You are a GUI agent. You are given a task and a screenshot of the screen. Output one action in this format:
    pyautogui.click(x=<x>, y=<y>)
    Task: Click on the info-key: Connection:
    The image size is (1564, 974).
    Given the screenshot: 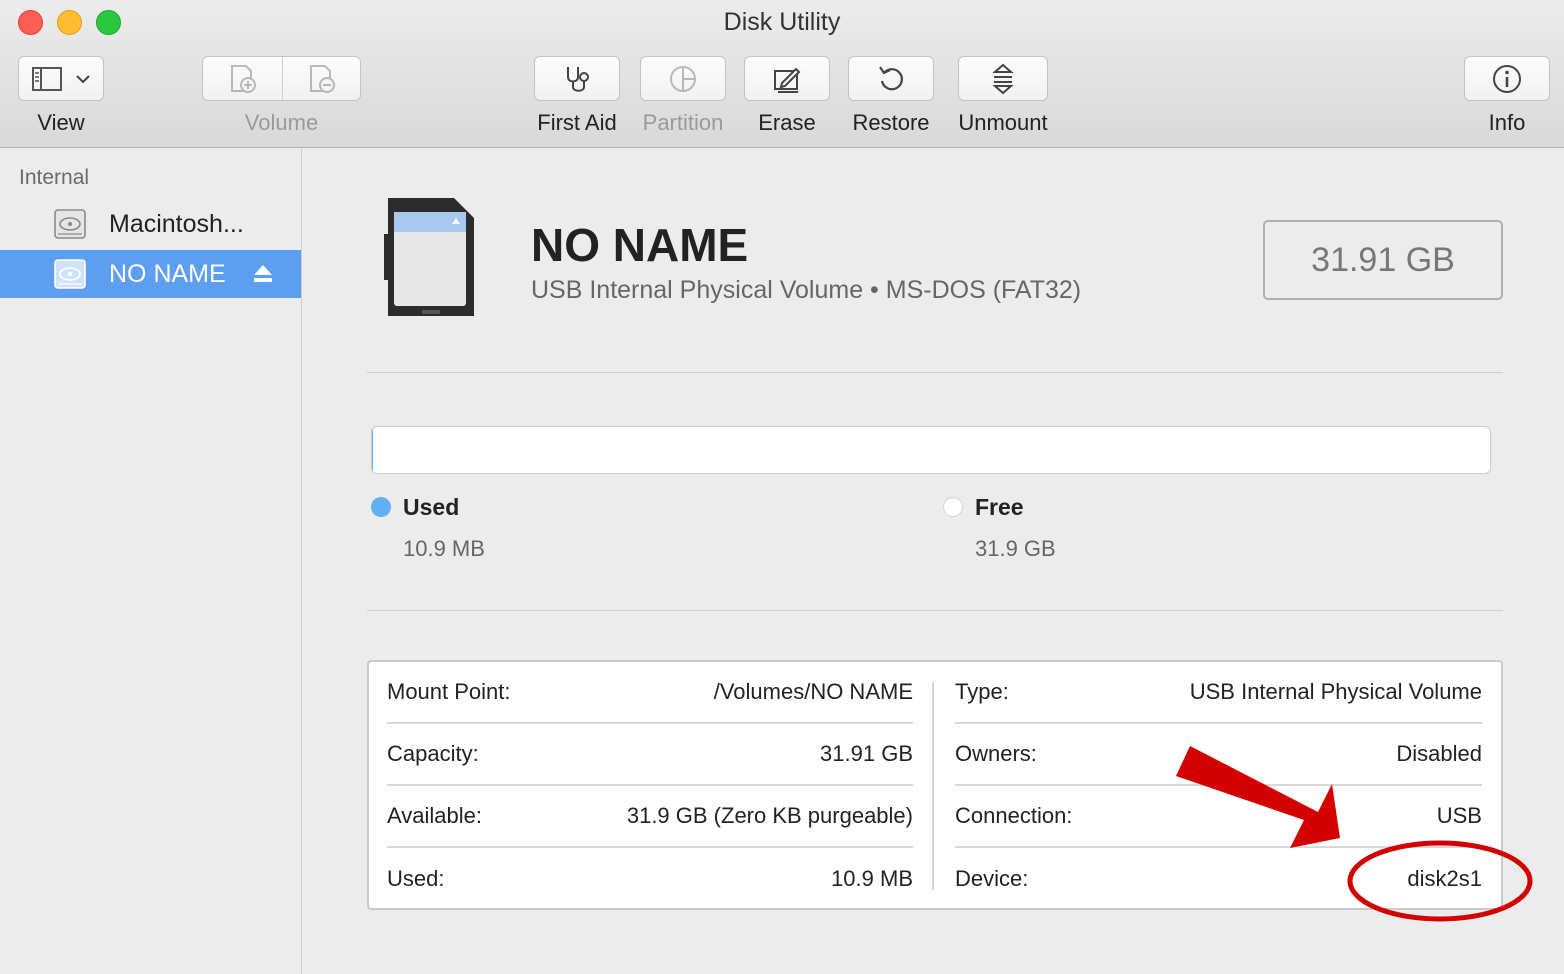 What is the action you would take?
    pyautogui.click(x=1014, y=815)
    